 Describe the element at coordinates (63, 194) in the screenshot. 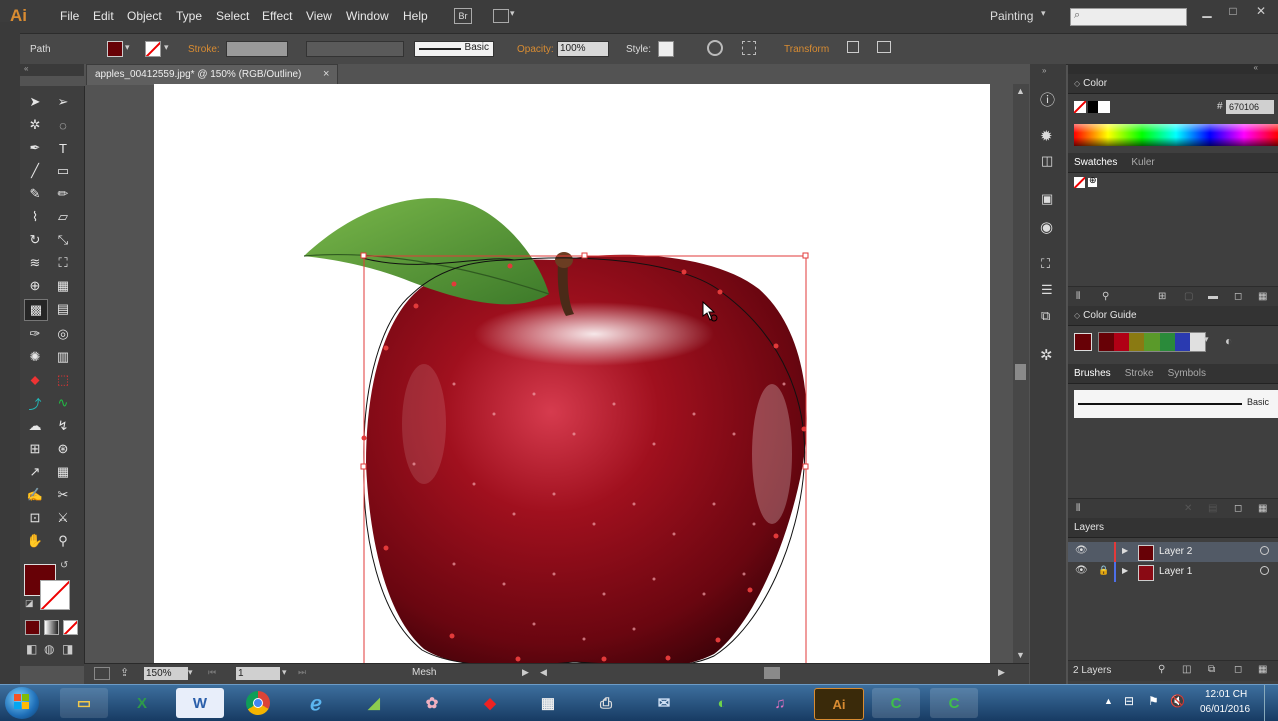

I see `pencil-tool-icon: ✏` at that location.